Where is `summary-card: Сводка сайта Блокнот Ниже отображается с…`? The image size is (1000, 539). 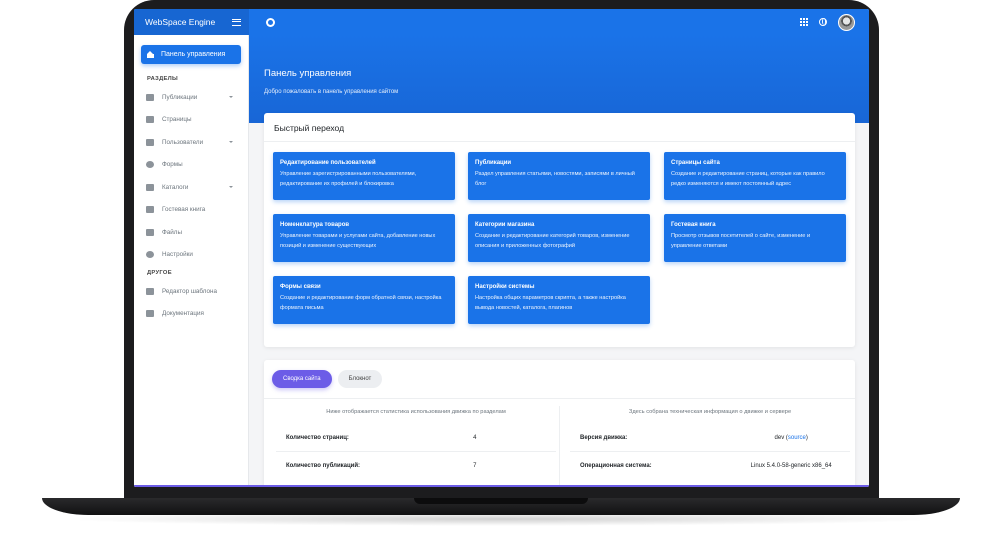 summary-card: Сводка сайта Блокнот Ниже отображается с… is located at coordinates (559, 423).